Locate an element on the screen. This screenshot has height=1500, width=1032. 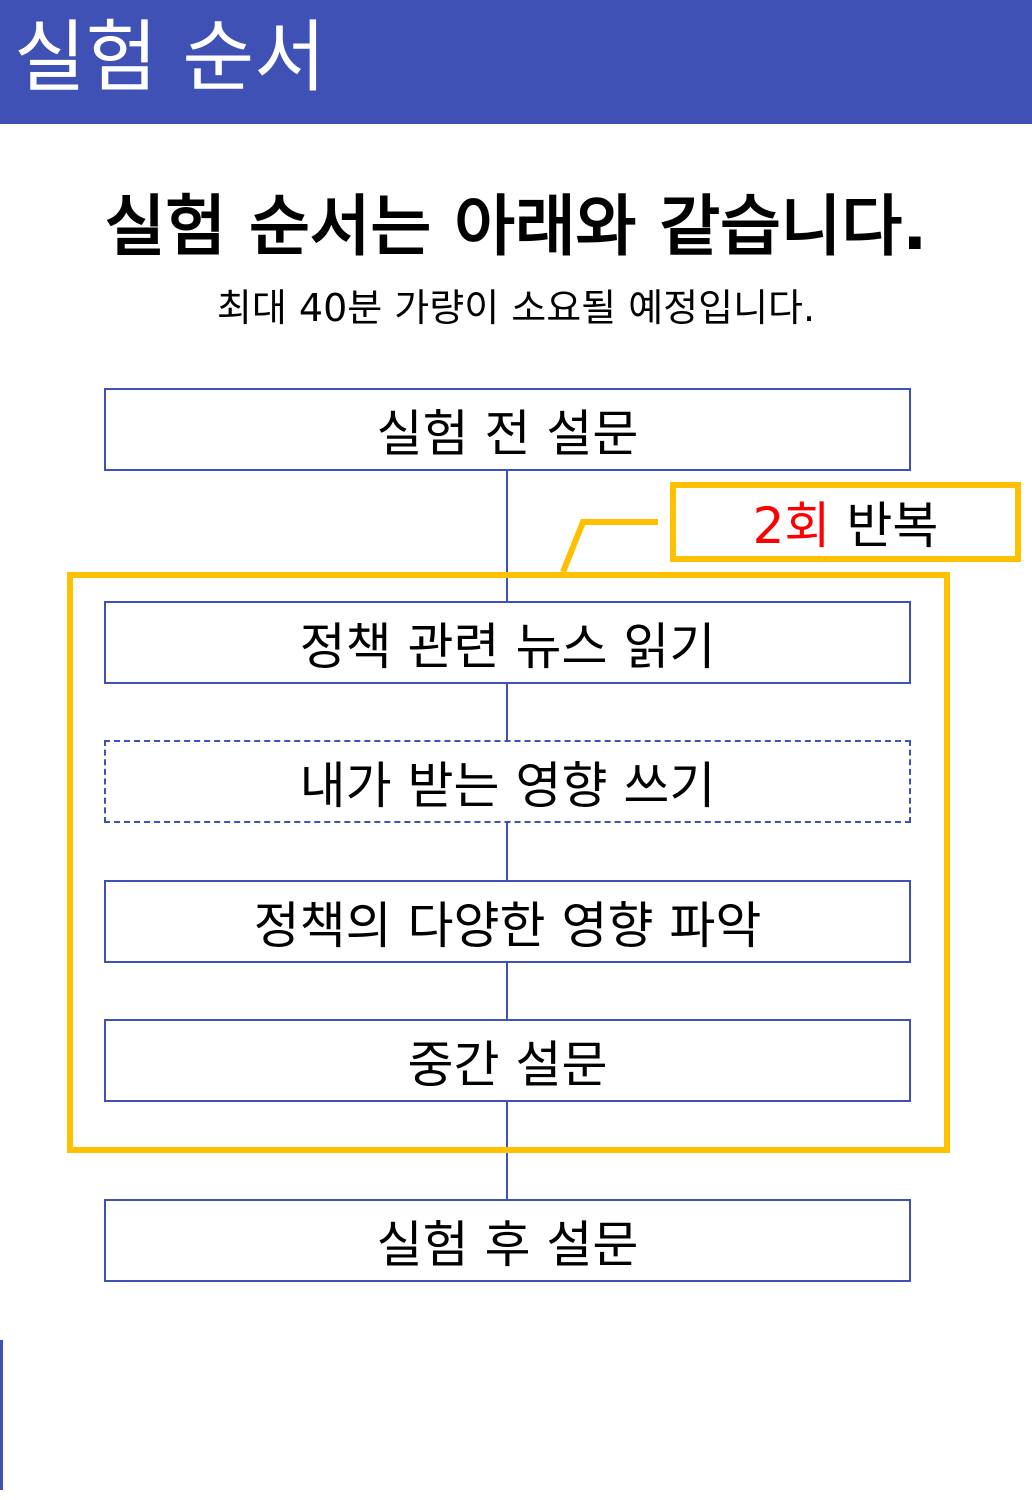
header-title: 실험 순서 is located at coordinates (170, 58).